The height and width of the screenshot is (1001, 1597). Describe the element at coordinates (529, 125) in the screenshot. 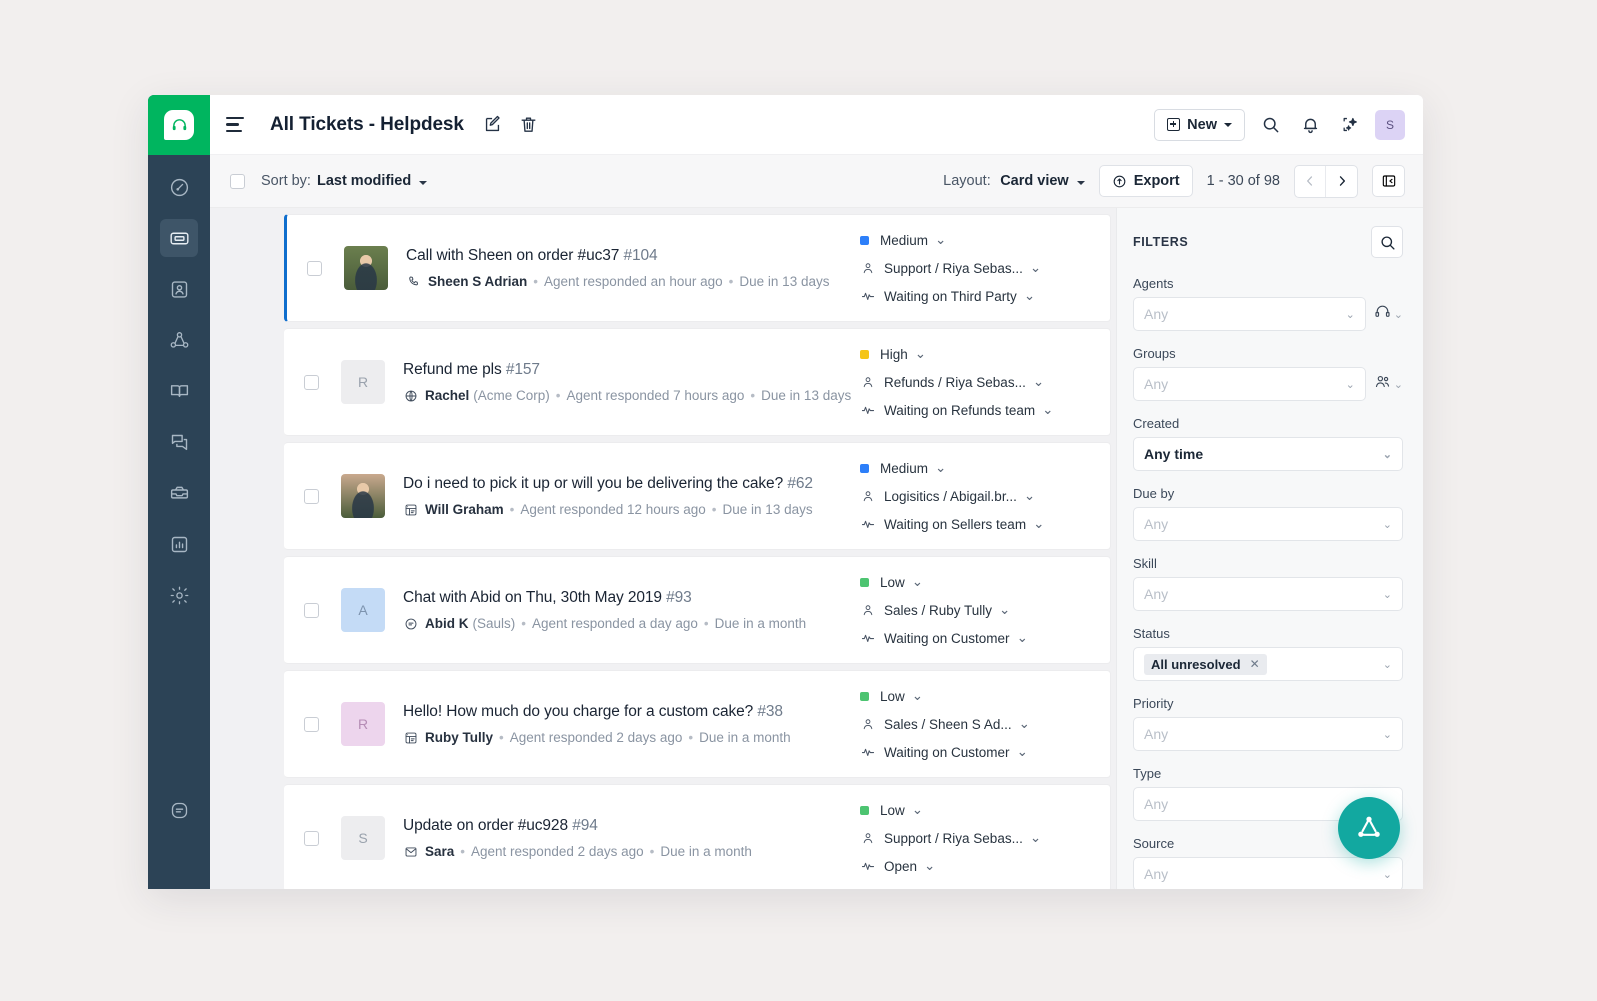

I see `trash-icon` at that location.